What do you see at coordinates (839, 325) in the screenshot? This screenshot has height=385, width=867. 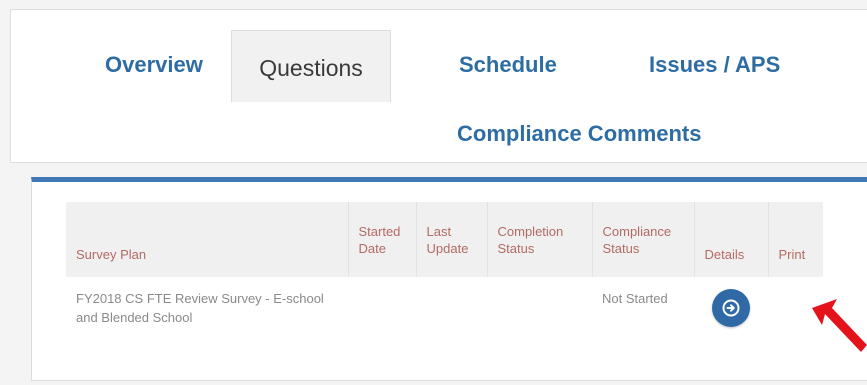 I see `red-arrow-icon` at bounding box center [839, 325].